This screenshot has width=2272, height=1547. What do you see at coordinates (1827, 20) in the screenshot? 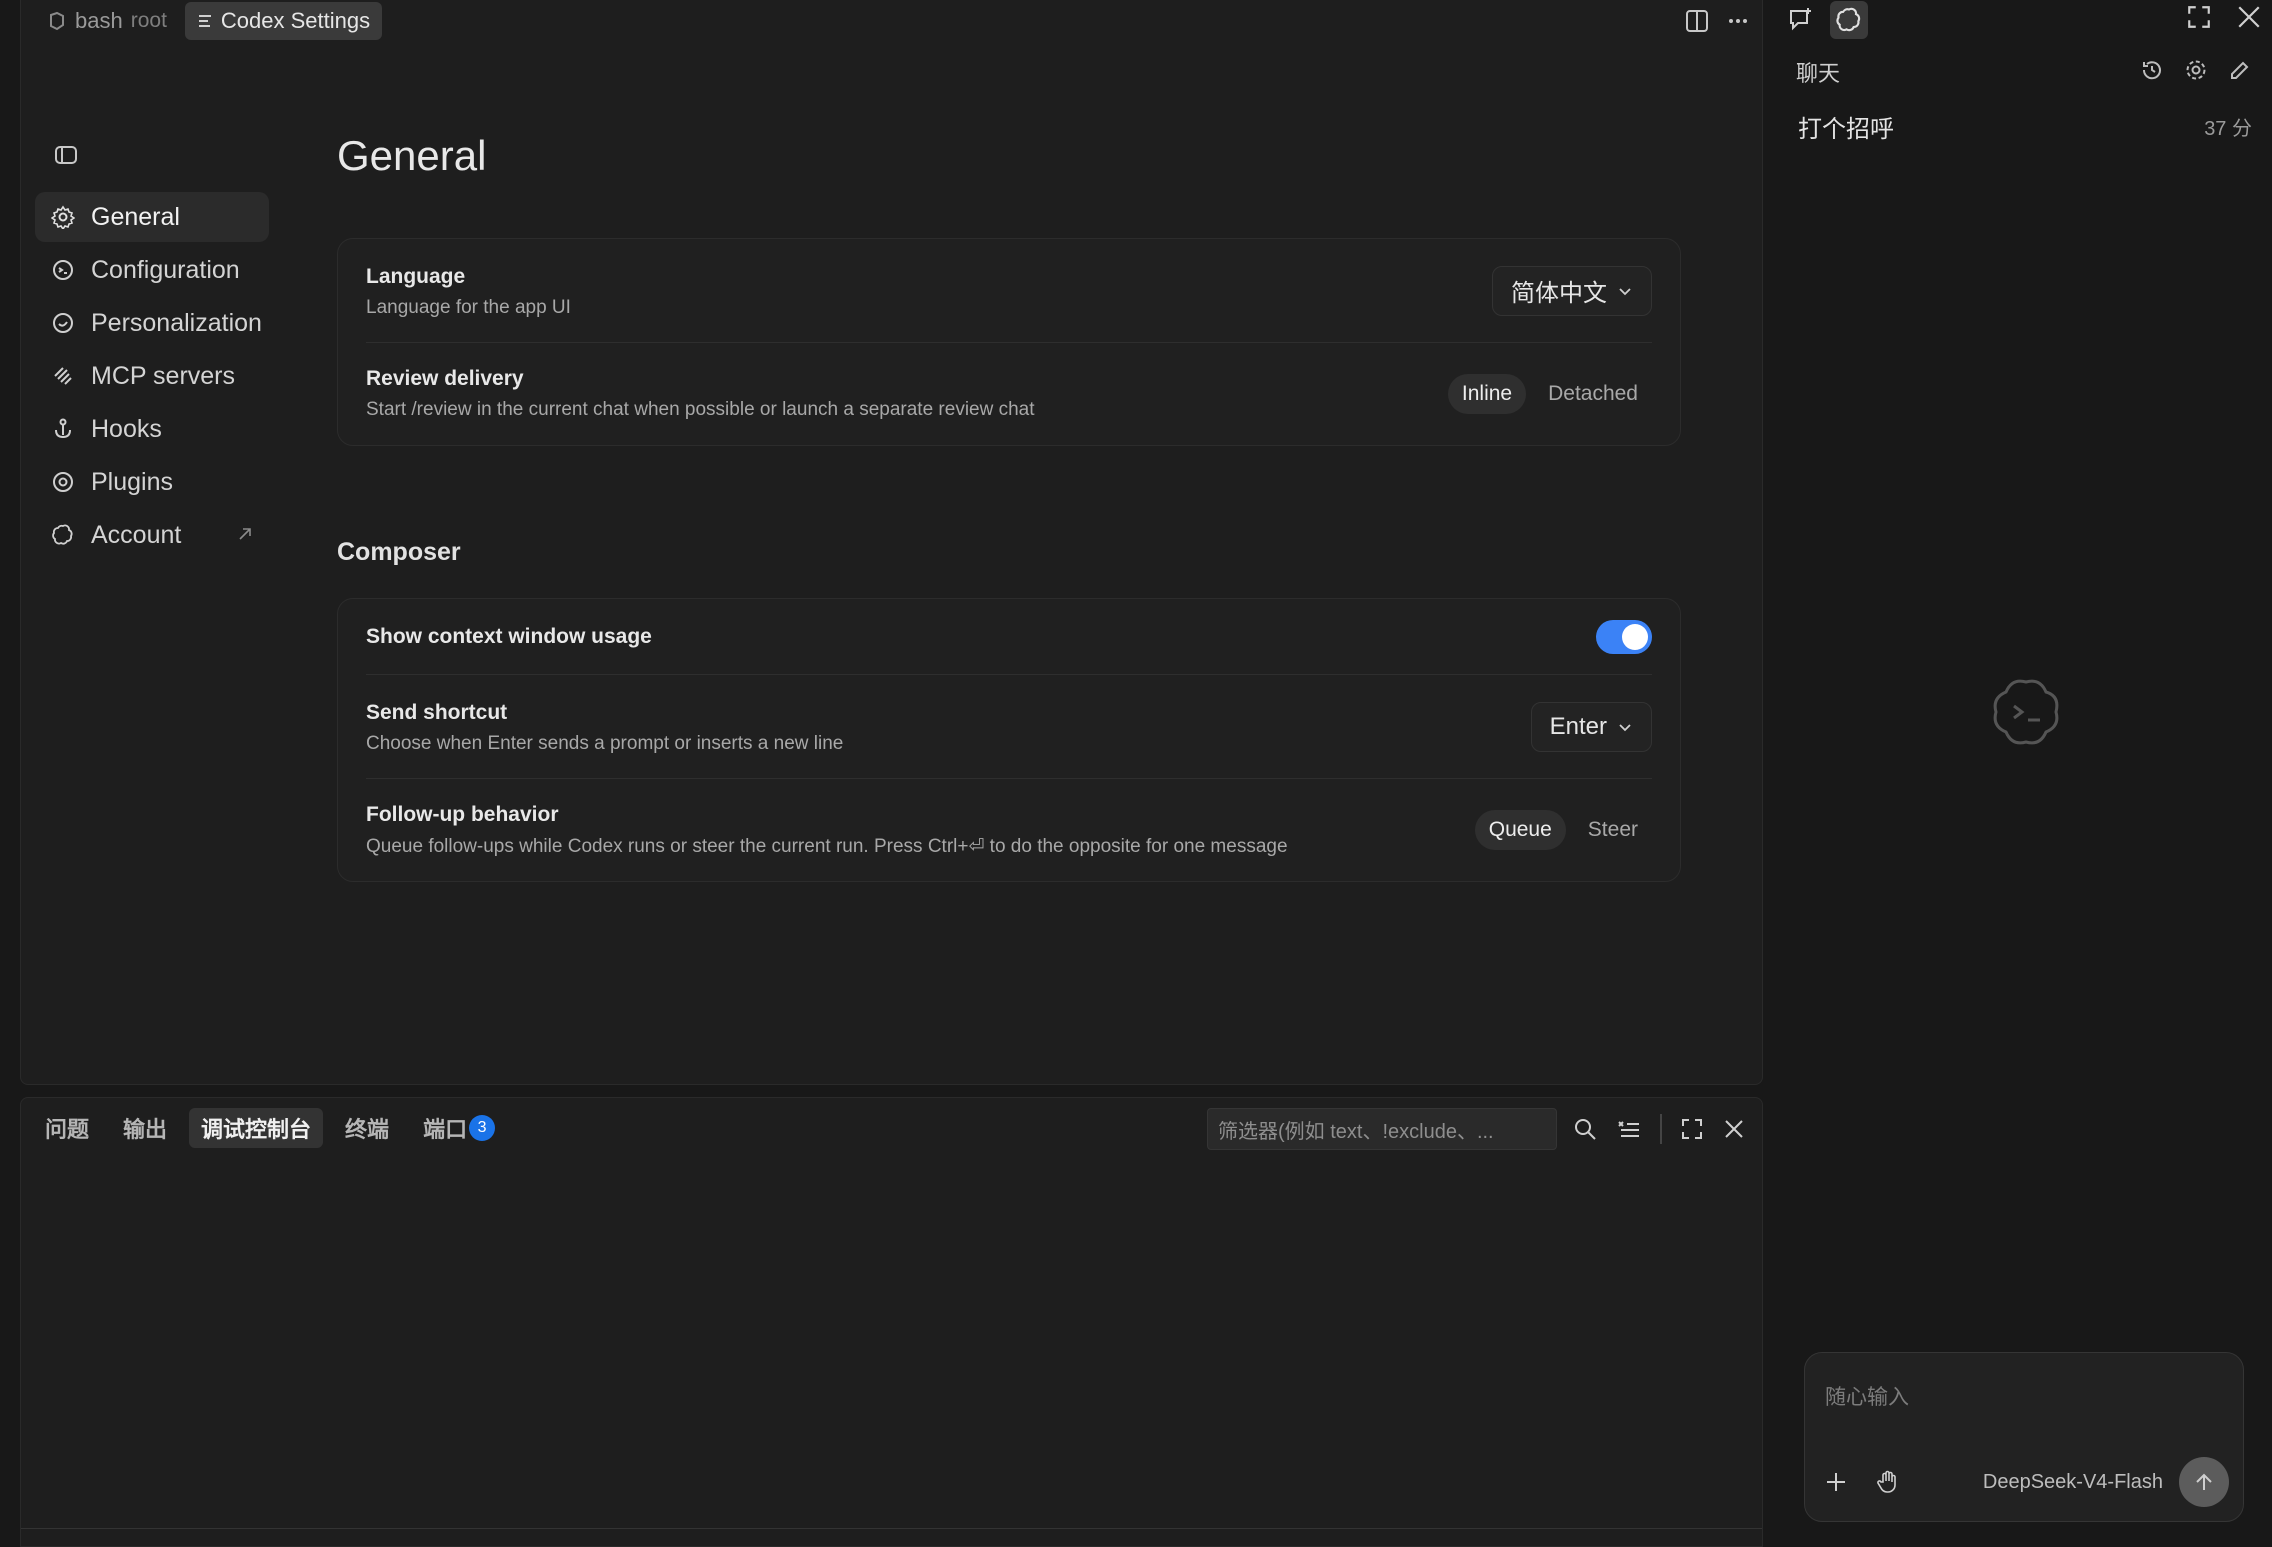
I see `chat-toolbar` at bounding box center [1827, 20].